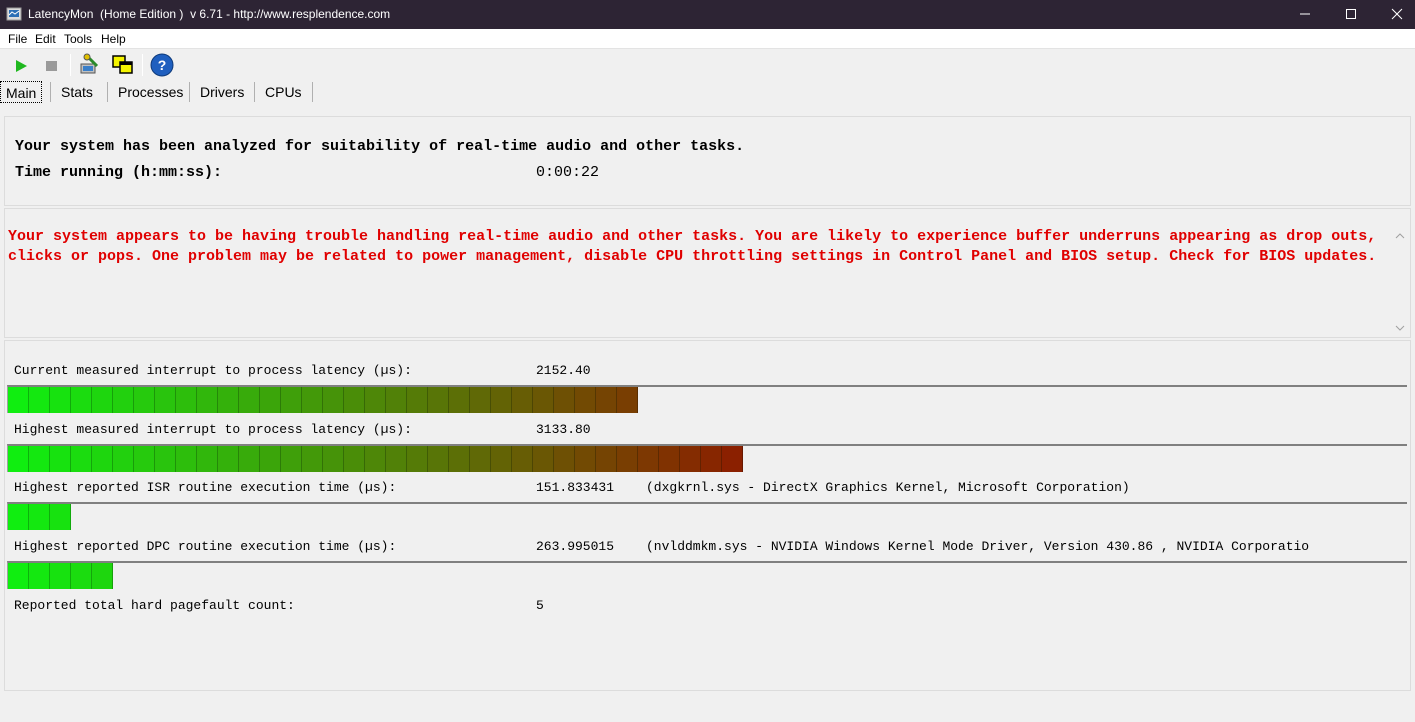 The image size is (1415, 722). I want to click on dpc-time-value: 263.995015, so click(575, 546).